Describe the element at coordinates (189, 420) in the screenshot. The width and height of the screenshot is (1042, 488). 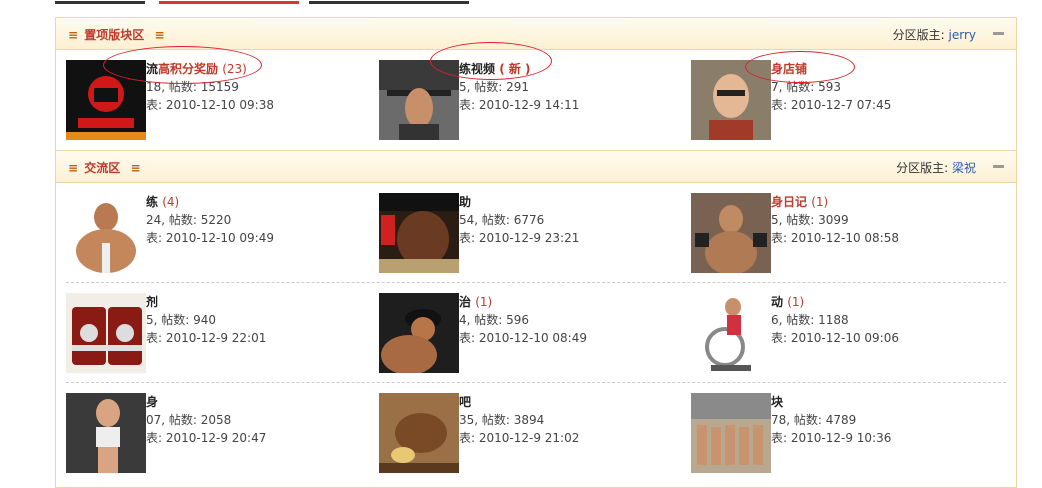
I see `forum-stats: 07, 帖数: 2058` at that location.